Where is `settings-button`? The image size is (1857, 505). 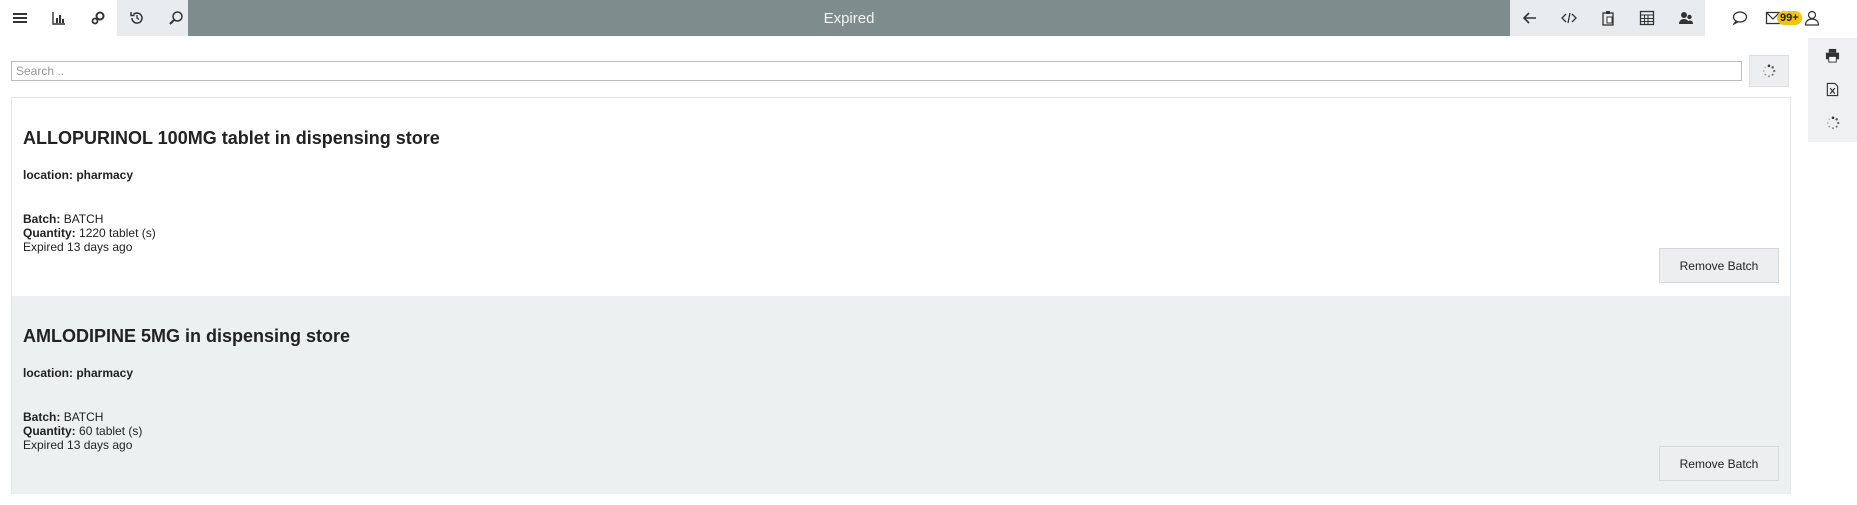 settings-button is located at coordinates (97, 18).